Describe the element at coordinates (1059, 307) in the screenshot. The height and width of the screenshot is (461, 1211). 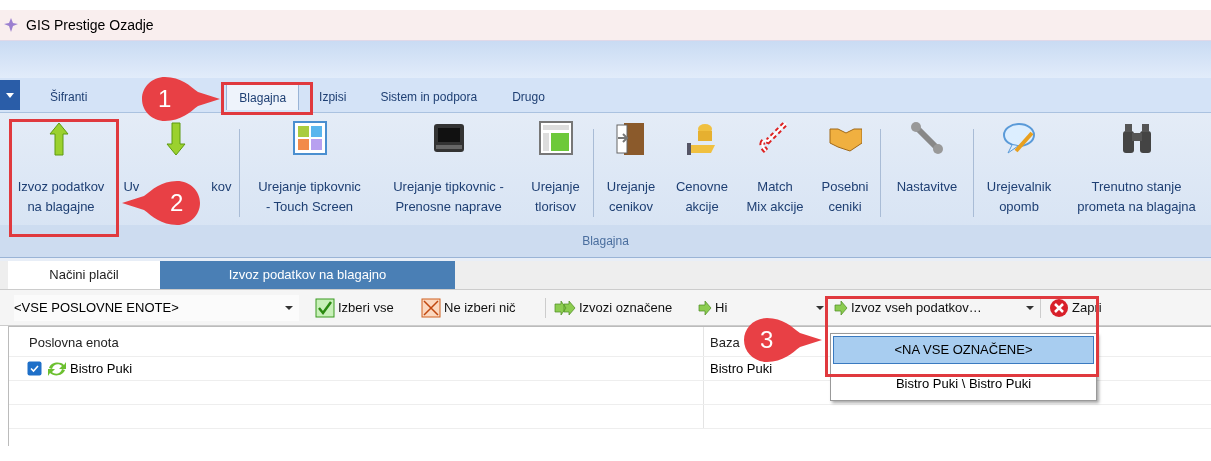
I see `close-icon` at that location.